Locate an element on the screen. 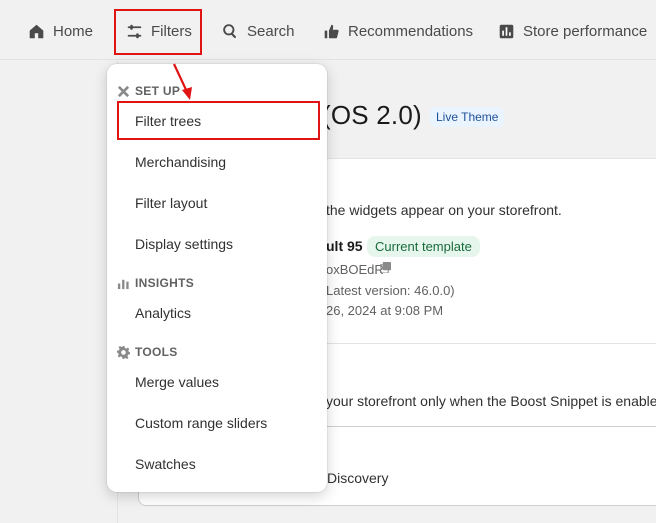  insights-header-label: INSIGHTS is located at coordinates (165, 283).